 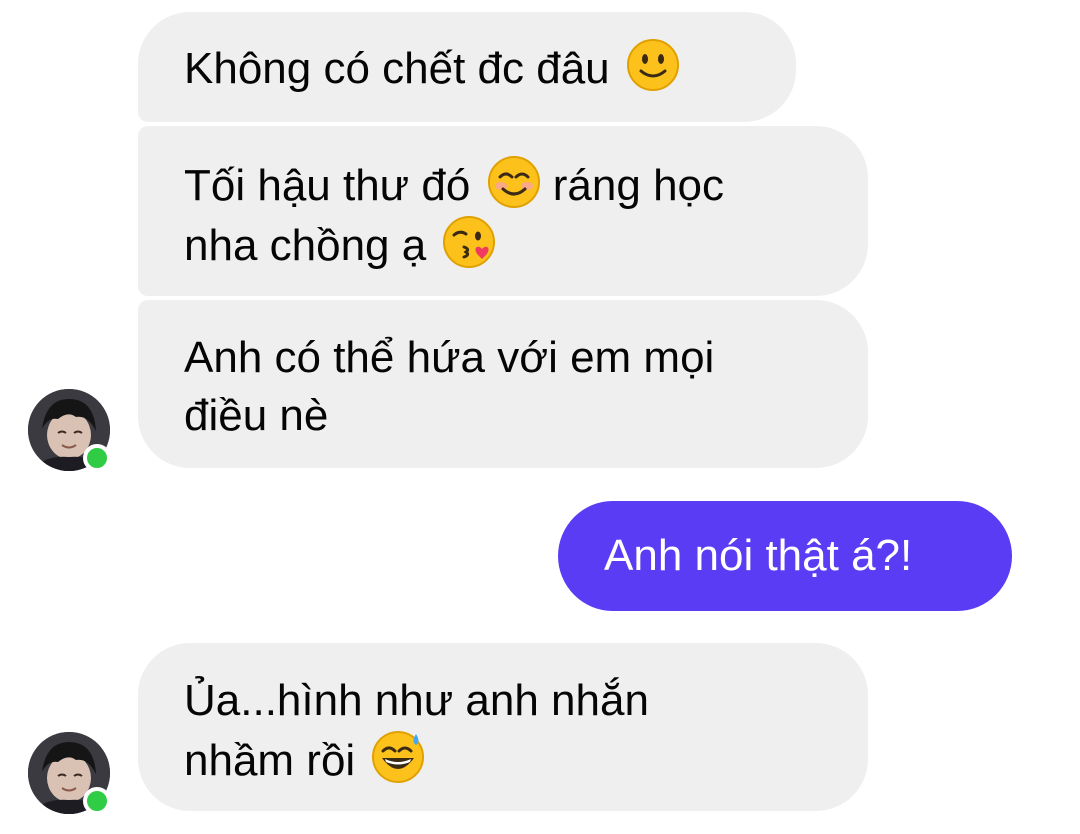 What do you see at coordinates (305, 245) in the screenshot?
I see `message-text: nha chồng ạ` at bounding box center [305, 245].